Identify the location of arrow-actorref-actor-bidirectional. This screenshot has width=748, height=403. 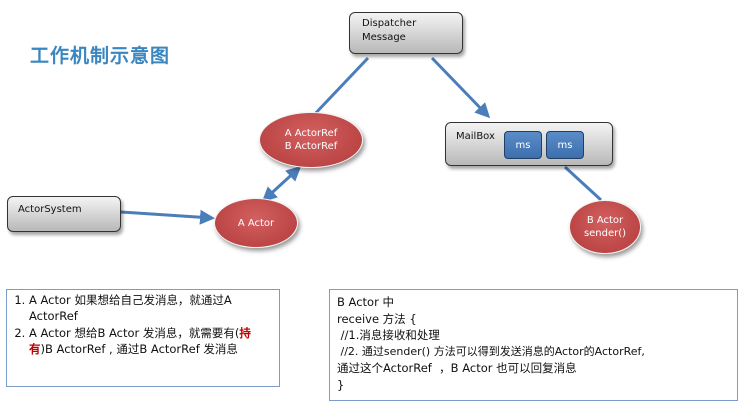
(281, 184).